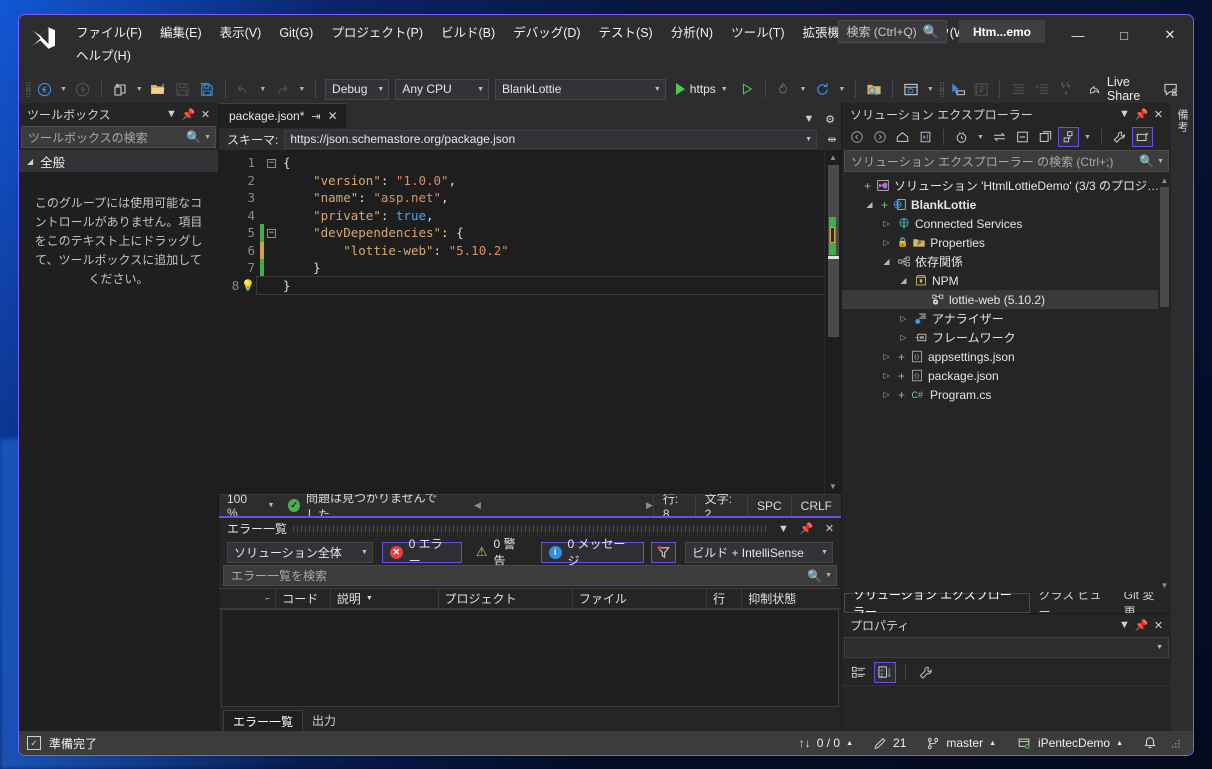 The height and width of the screenshot is (769, 1212). I want to click on account-profile-button: Htm...emo, so click(1001, 31).